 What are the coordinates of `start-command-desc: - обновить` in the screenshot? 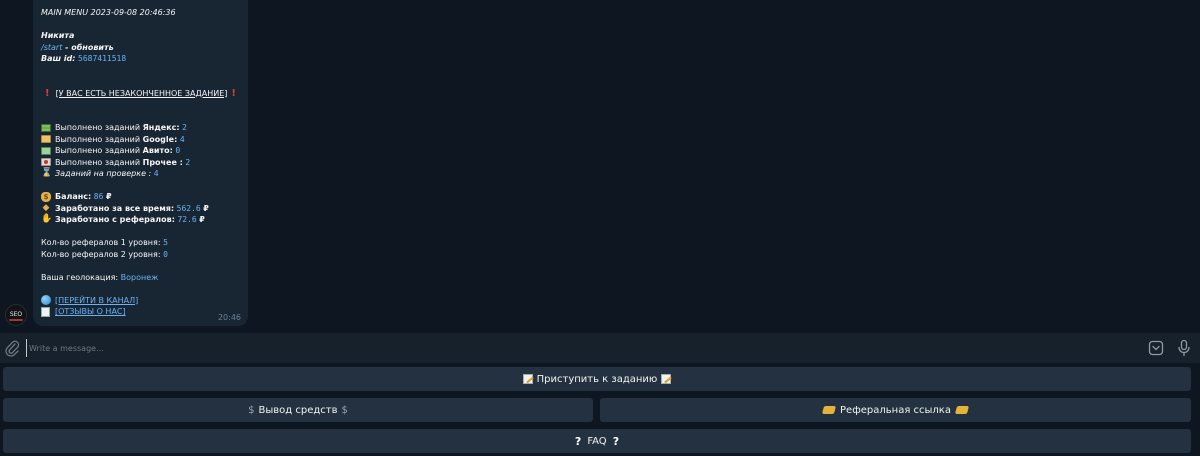 It's located at (88, 47).